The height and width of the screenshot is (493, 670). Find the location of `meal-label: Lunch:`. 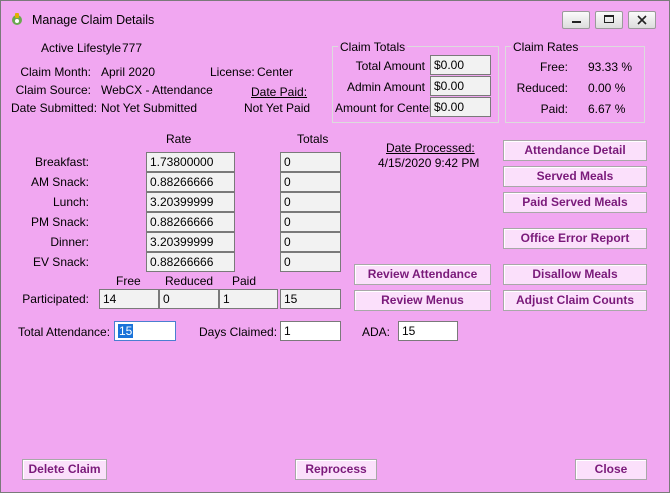

meal-label: Lunch: is located at coordinates (70, 202).